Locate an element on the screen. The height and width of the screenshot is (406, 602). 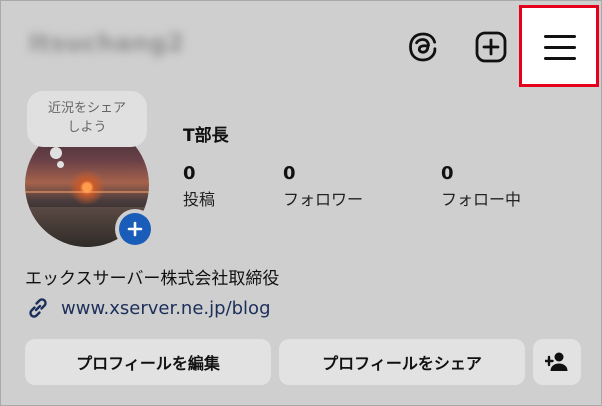
stat-following-value: 0 is located at coordinates (447, 173).